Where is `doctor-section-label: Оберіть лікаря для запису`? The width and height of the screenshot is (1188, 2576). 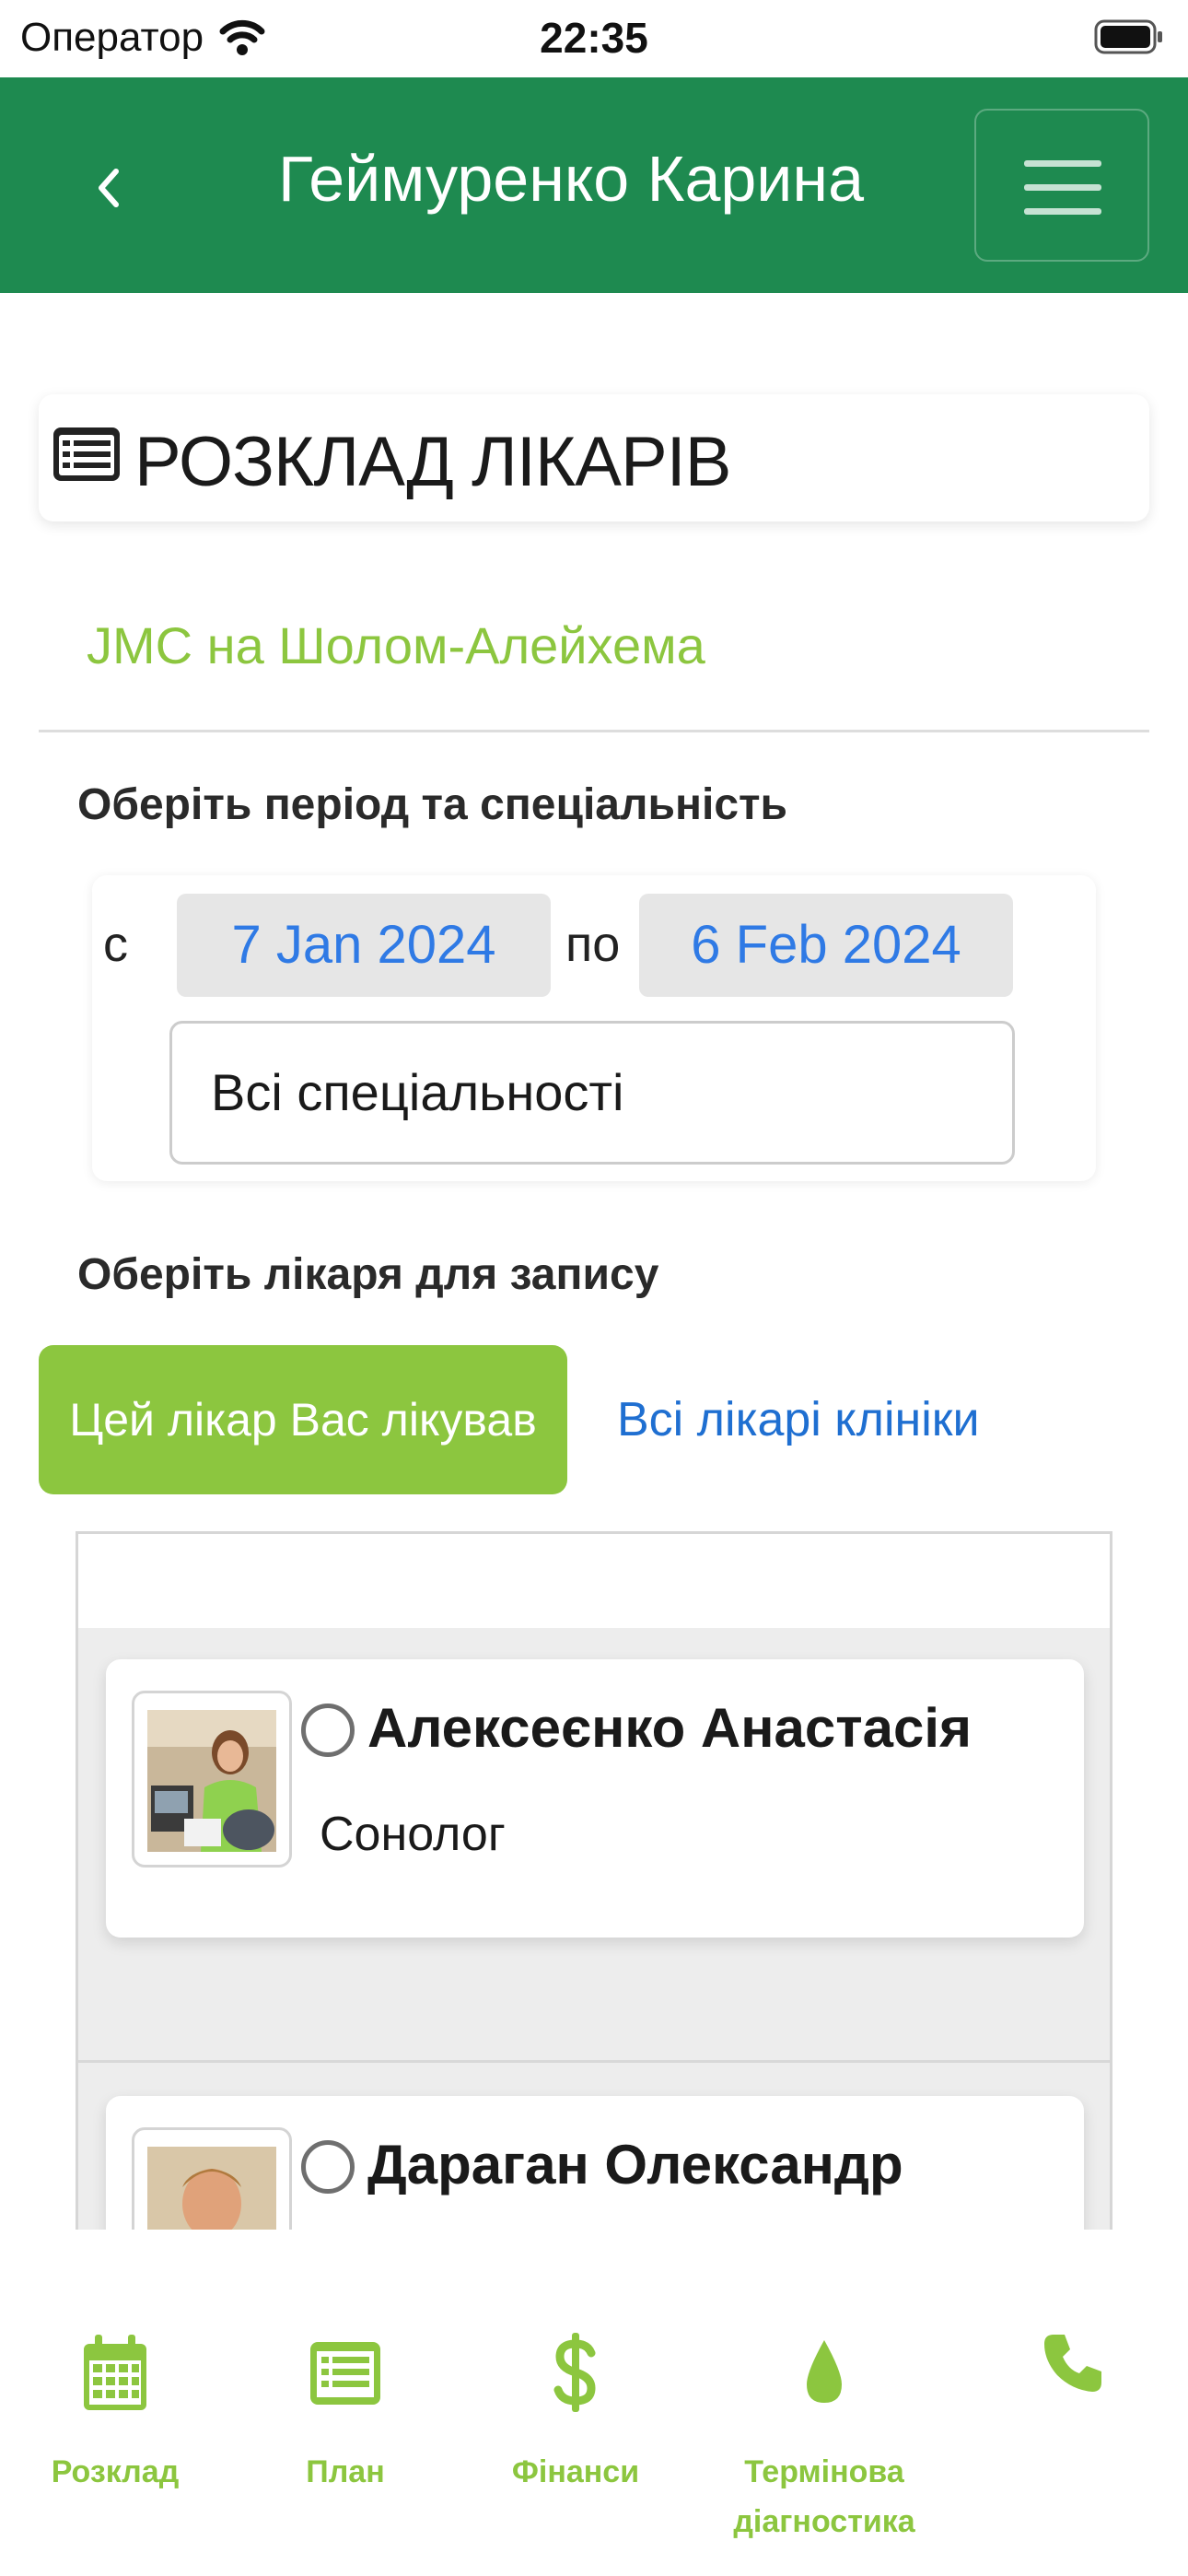 doctor-section-label: Оберіть лікаря для запису is located at coordinates (368, 1275).